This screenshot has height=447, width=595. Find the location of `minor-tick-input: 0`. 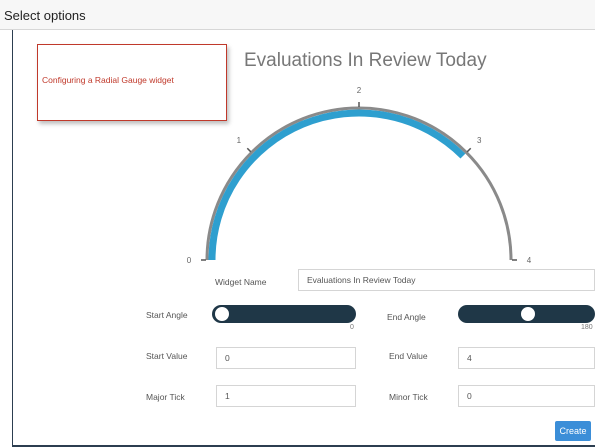

minor-tick-input: 0 is located at coordinates (526, 396).